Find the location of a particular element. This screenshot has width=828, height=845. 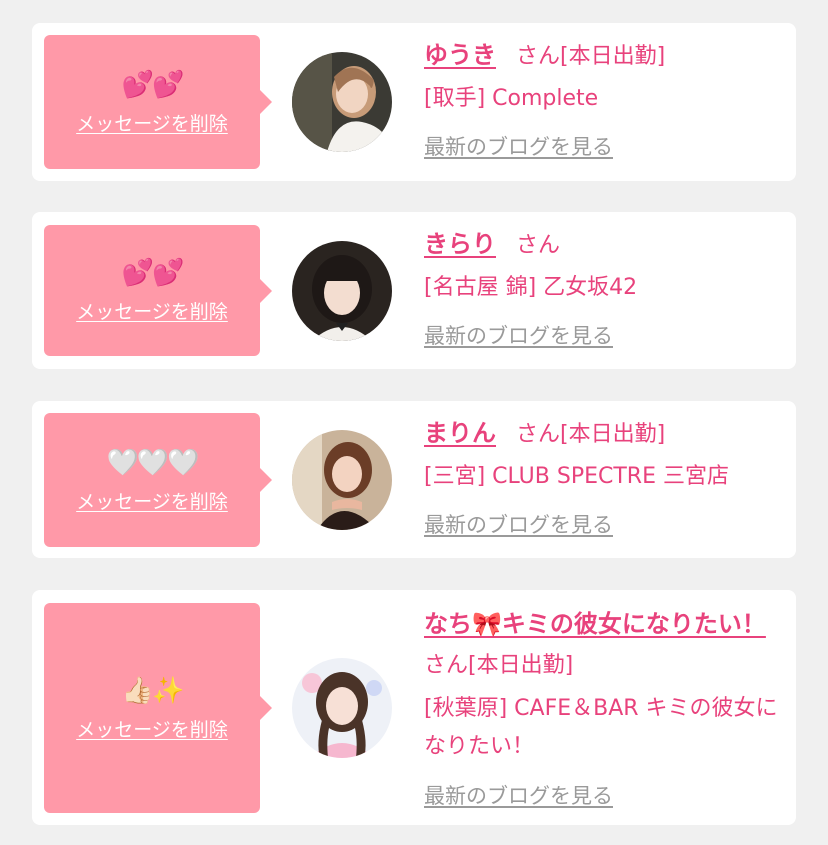

shop-name: [取手] Complete is located at coordinates (511, 98).